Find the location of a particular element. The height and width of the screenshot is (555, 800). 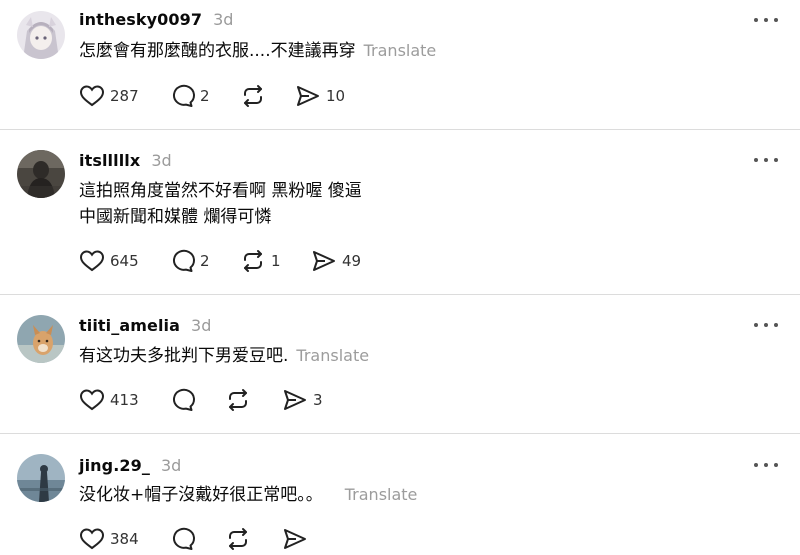

share-button: 3 is located at coordinates (302, 400).